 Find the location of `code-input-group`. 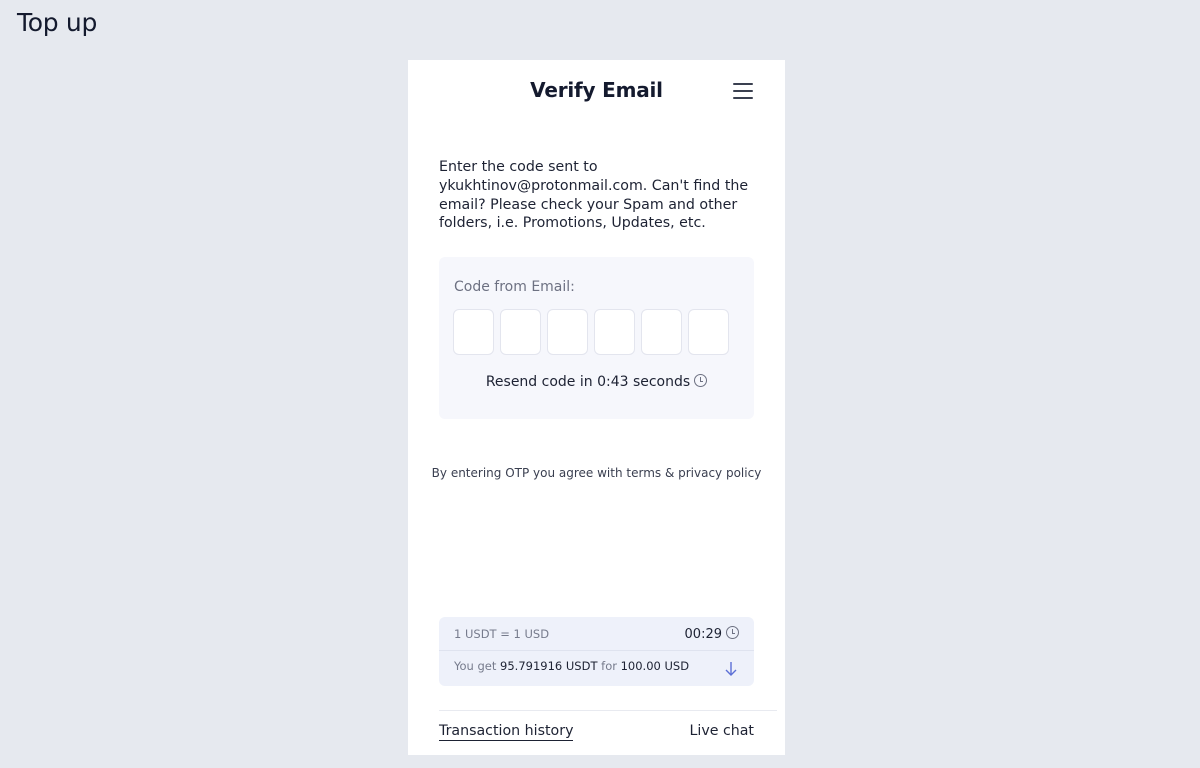

code-input-group is located at coordinates (591, 332).